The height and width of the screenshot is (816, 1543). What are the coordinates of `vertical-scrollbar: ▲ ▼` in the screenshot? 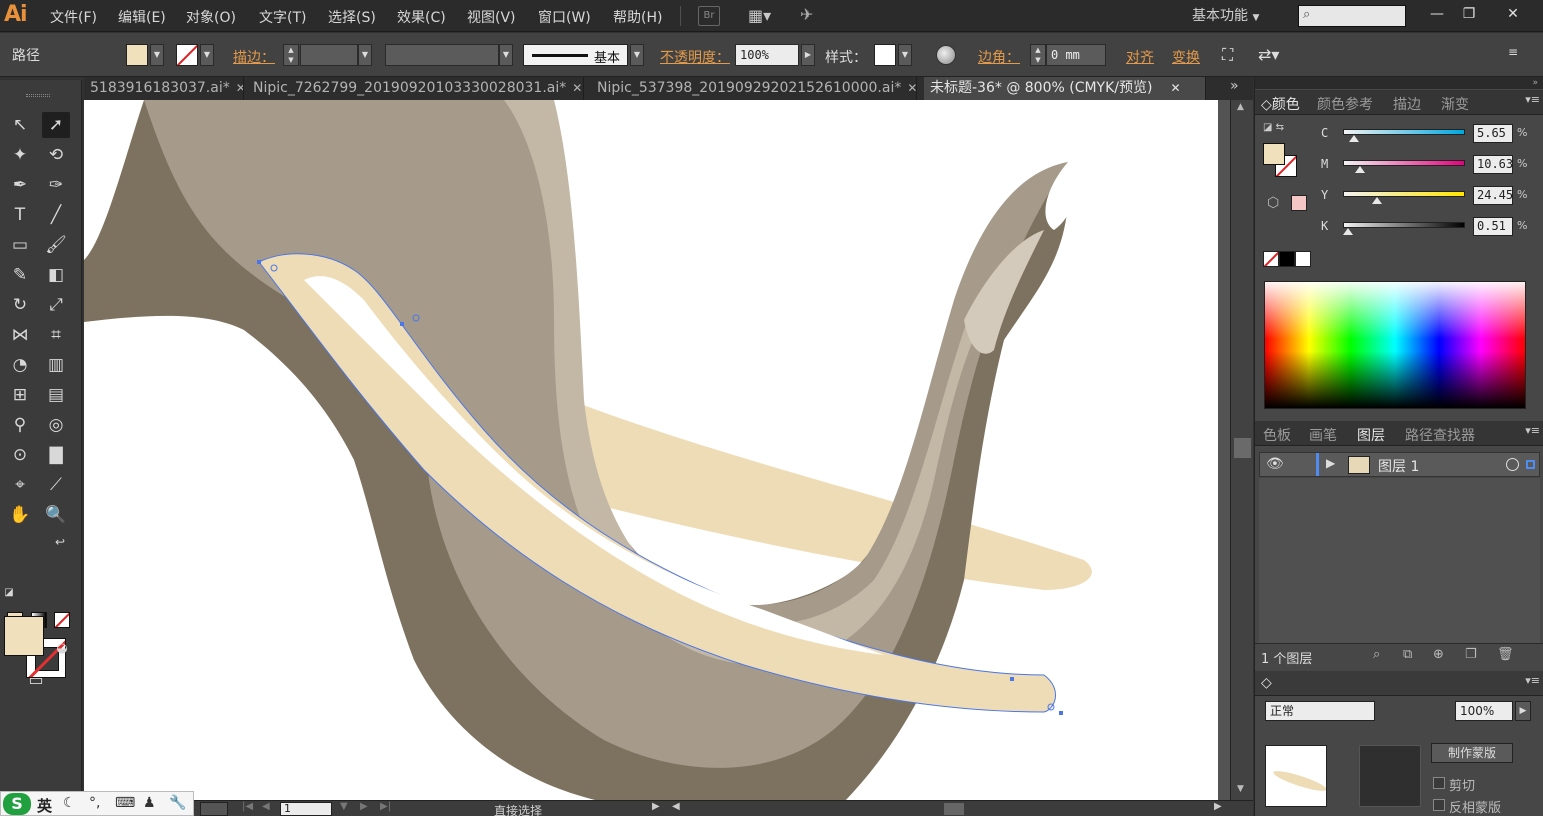 It's located at (1241, 451).